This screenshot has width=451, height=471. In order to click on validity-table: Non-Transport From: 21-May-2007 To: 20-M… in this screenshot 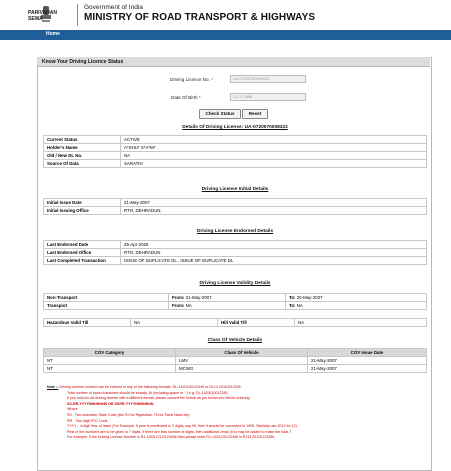, I will do `click(235, 301)`.